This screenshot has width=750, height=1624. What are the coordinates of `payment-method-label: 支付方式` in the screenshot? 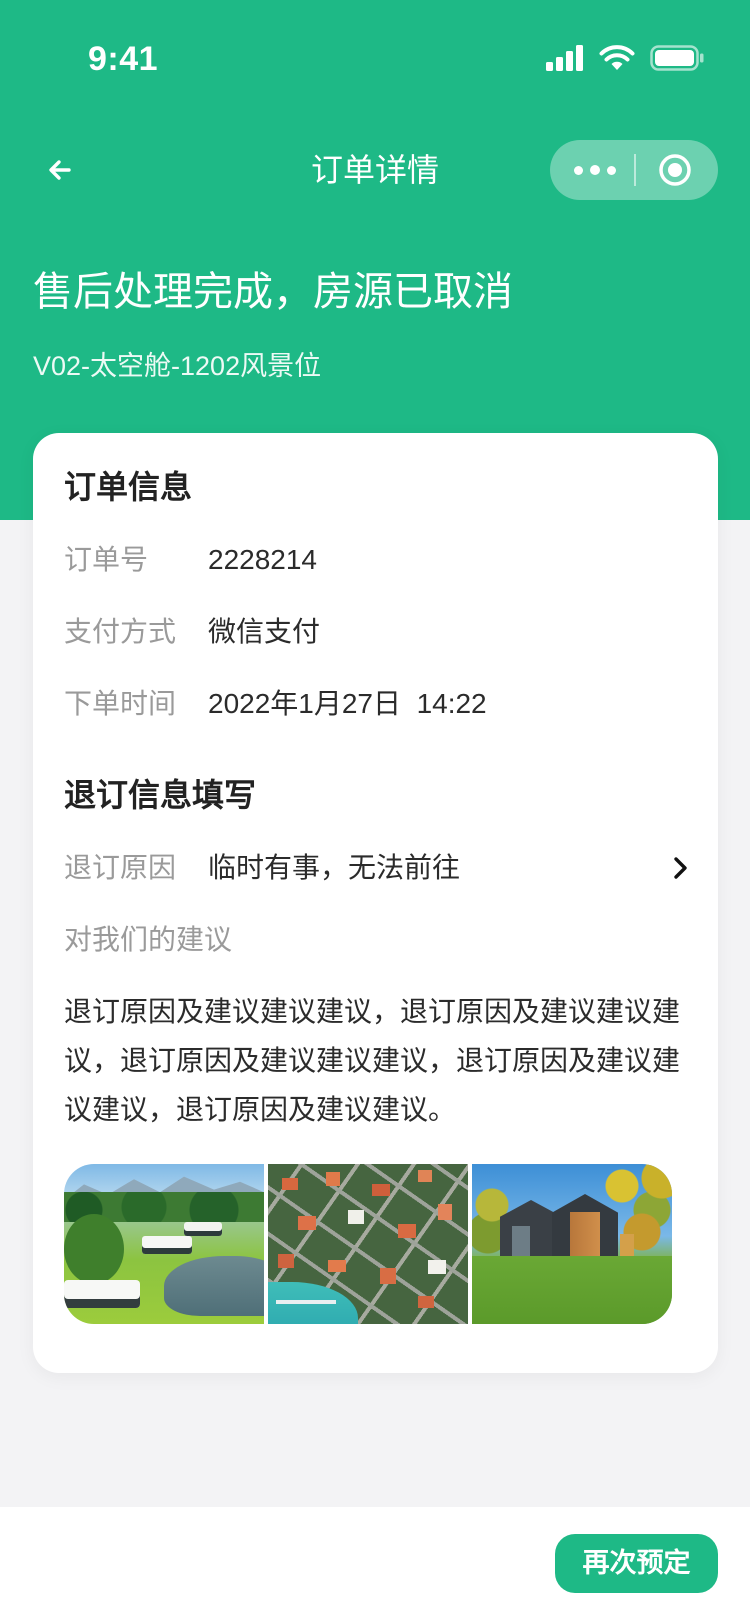 It's located at (120, 631).